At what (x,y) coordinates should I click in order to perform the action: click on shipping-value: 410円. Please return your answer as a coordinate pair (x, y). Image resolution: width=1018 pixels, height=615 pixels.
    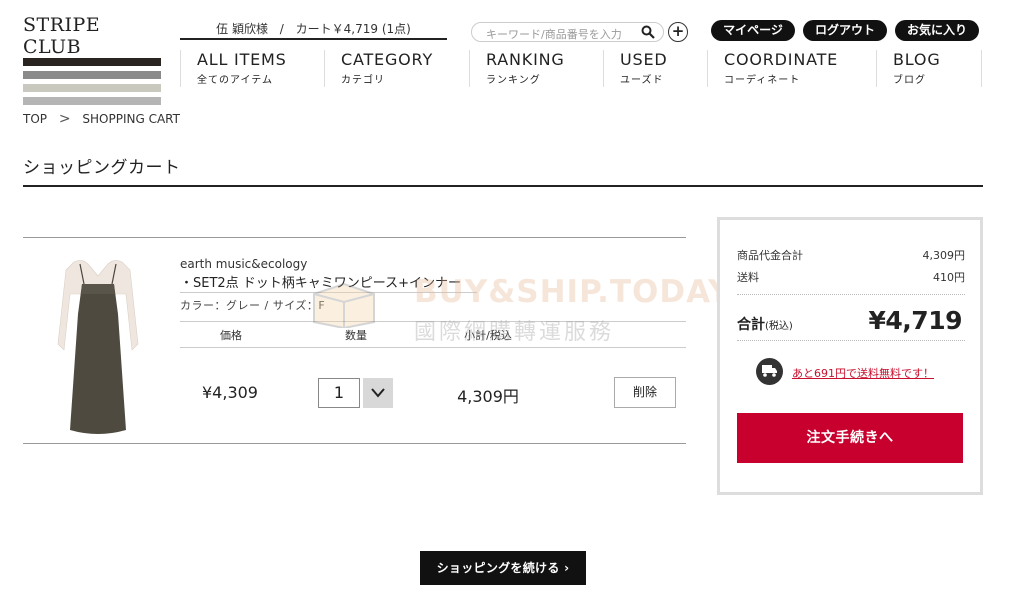
    Looking at the image, I should click on (949, 277).